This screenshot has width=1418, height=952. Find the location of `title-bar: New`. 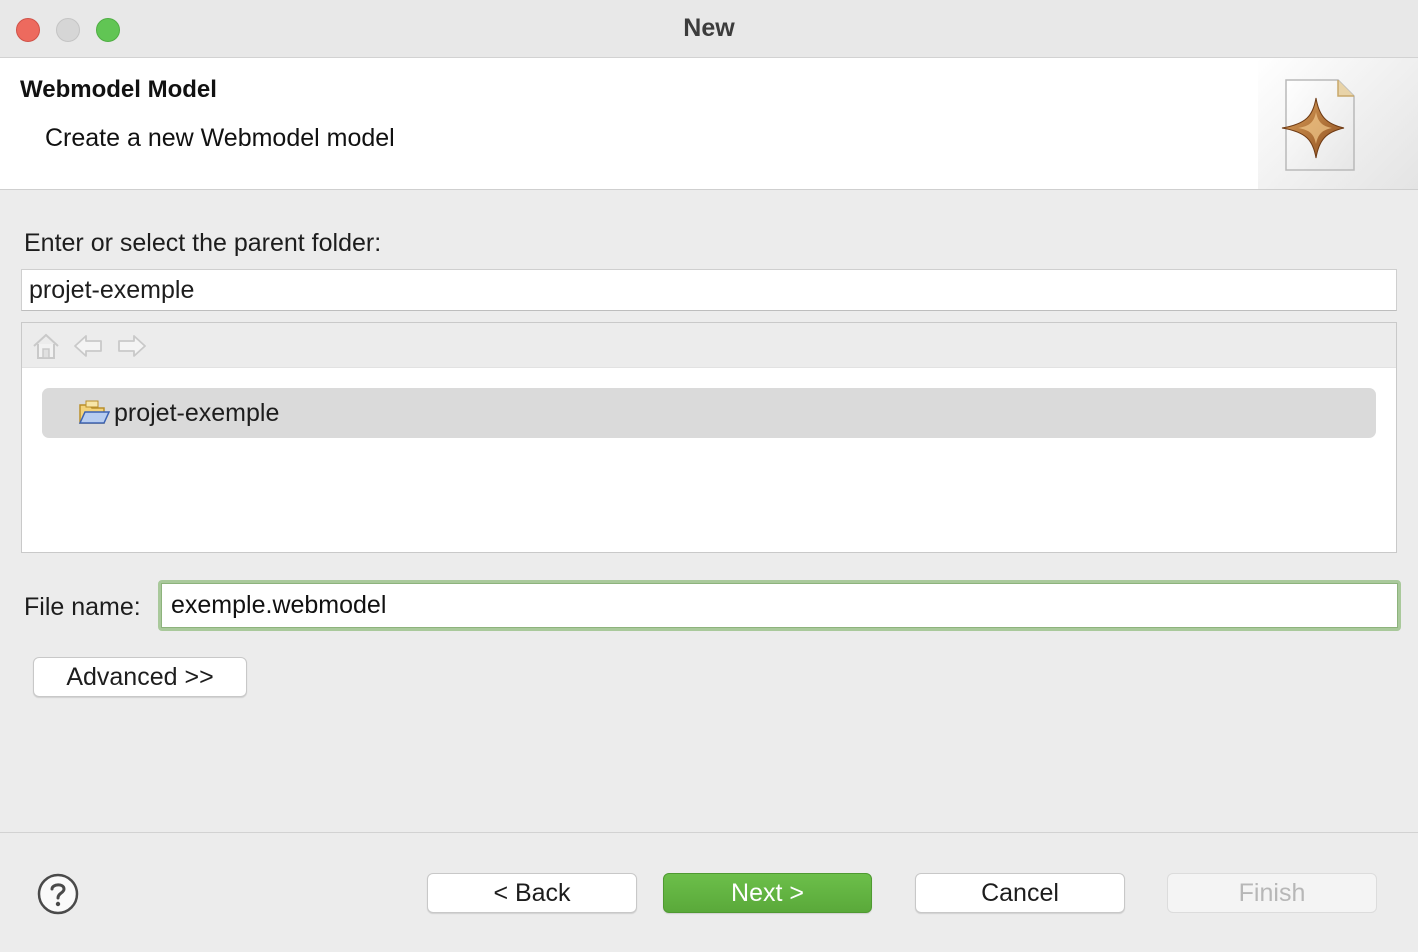

title-bar: New is located at coordinates (709, 29).